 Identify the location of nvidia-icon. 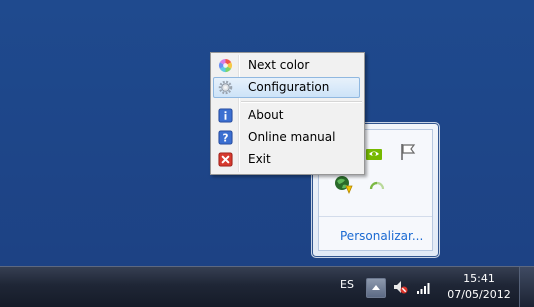
(374, 154).